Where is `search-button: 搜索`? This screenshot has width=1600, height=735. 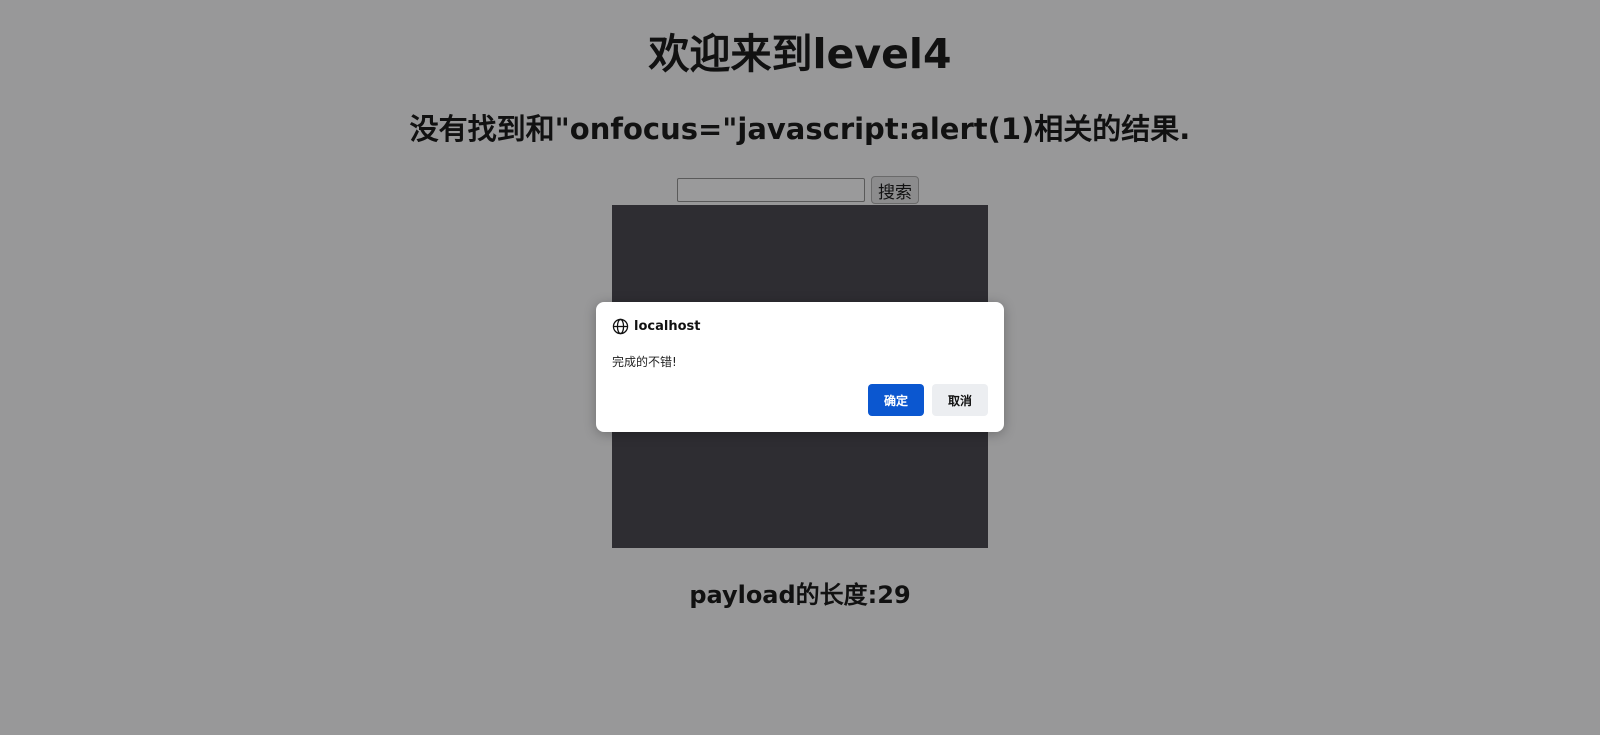
search-button: 搜索 is located at coordinates (895, 190).